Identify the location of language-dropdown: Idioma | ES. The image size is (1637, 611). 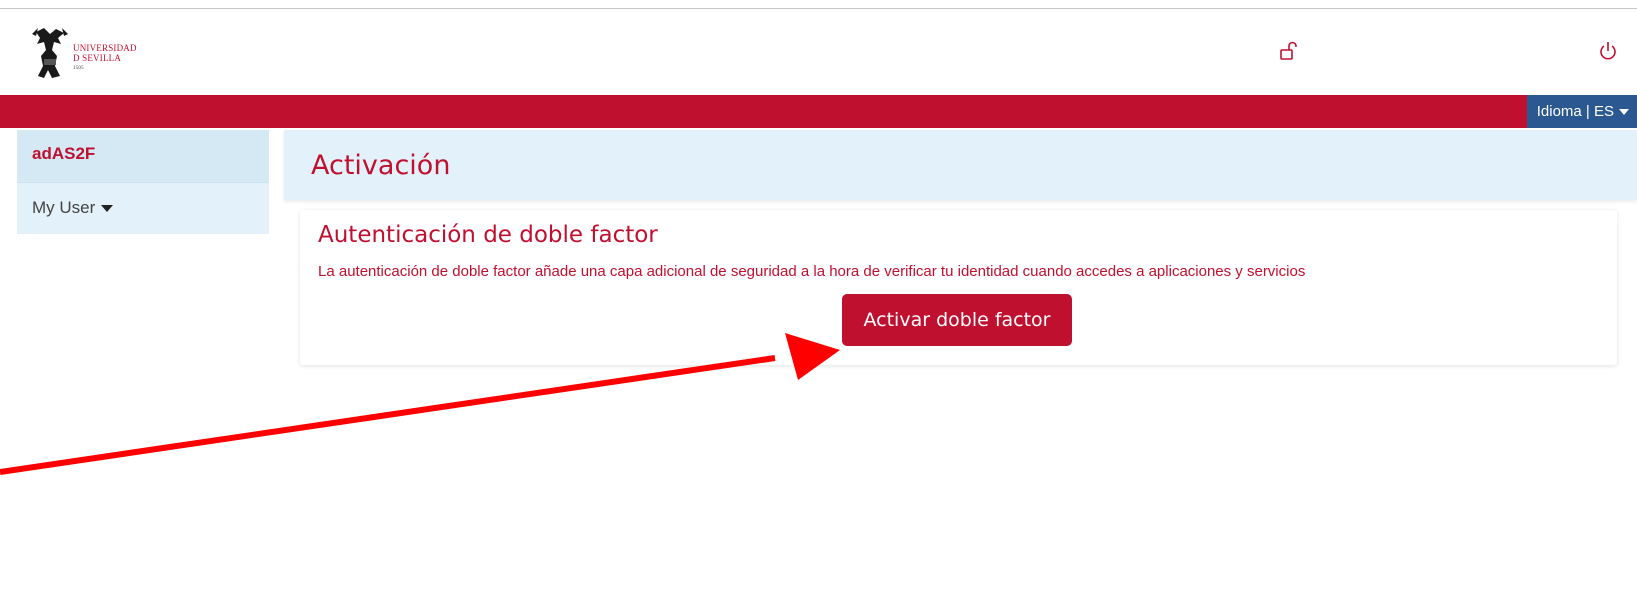
(1581, 111).